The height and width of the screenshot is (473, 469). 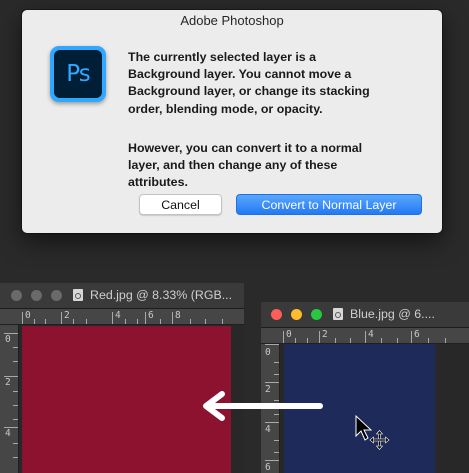 I want to click on horizontal-ruler: 0 2 4 6, so click(x=365, y=336).